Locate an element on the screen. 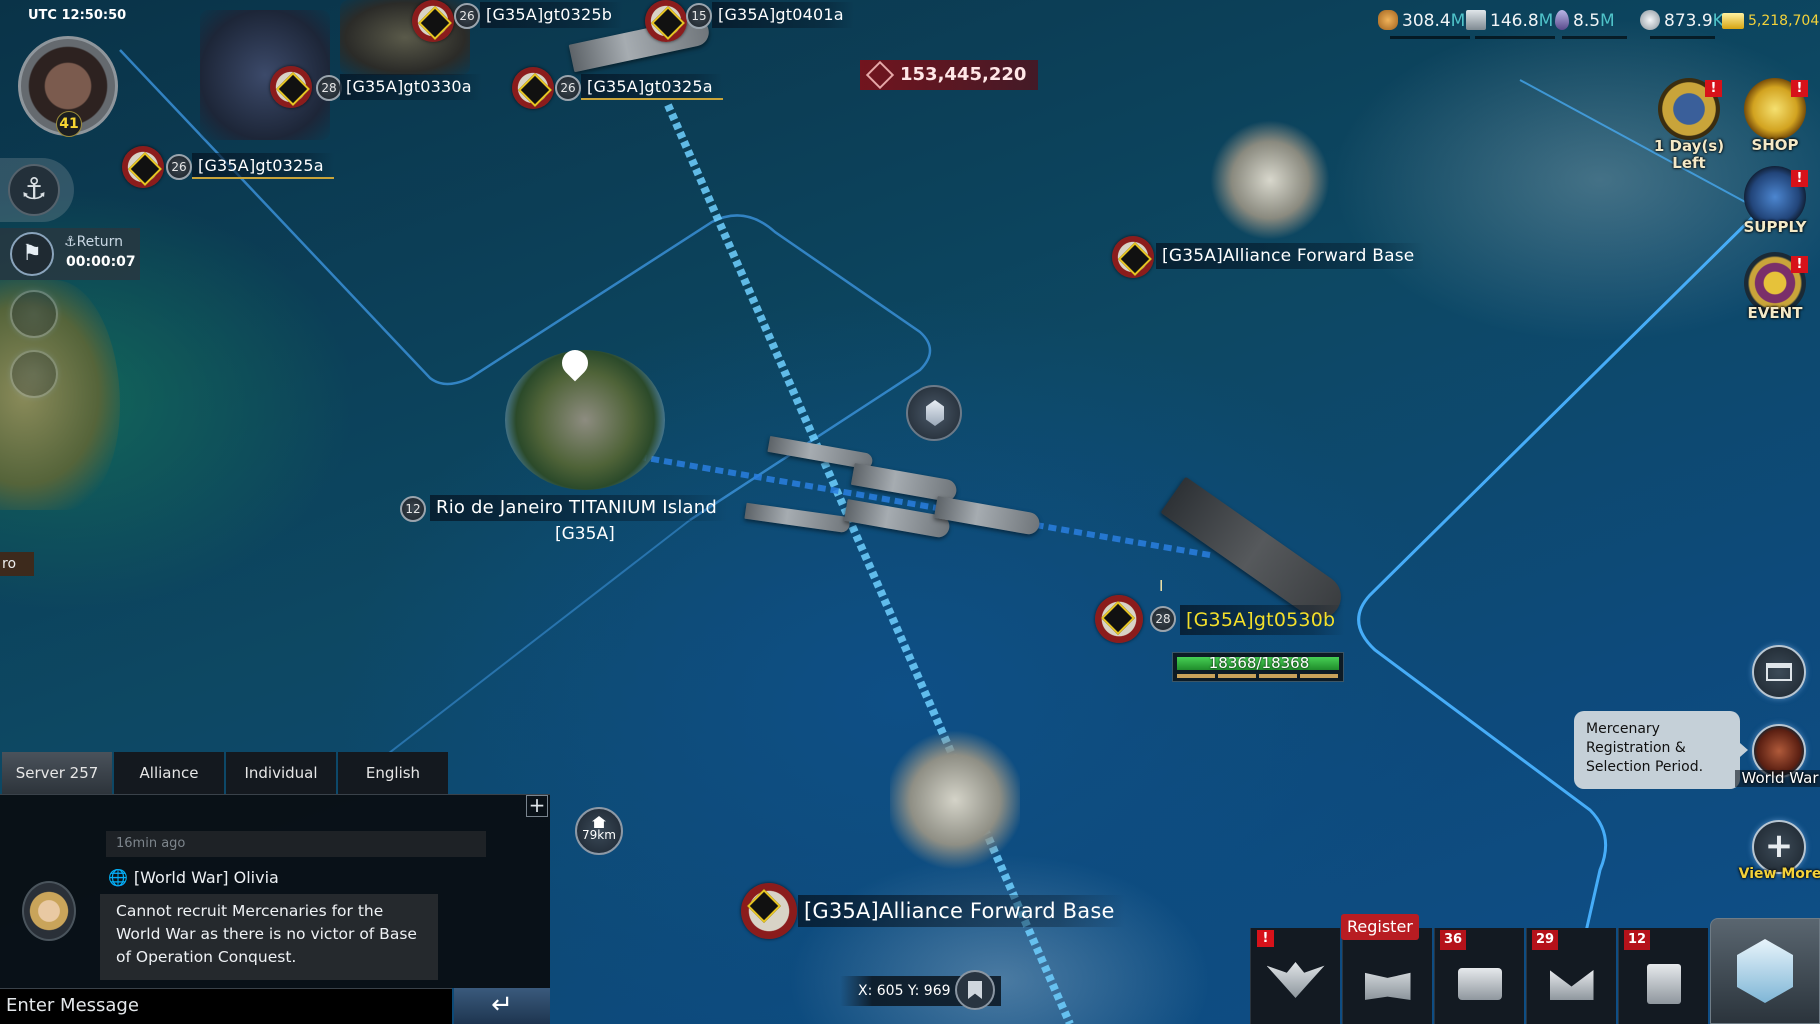 The height and width of the screenshot is (1024, 1820). player-level-badge: 28 is located at coordinates (329, 88).